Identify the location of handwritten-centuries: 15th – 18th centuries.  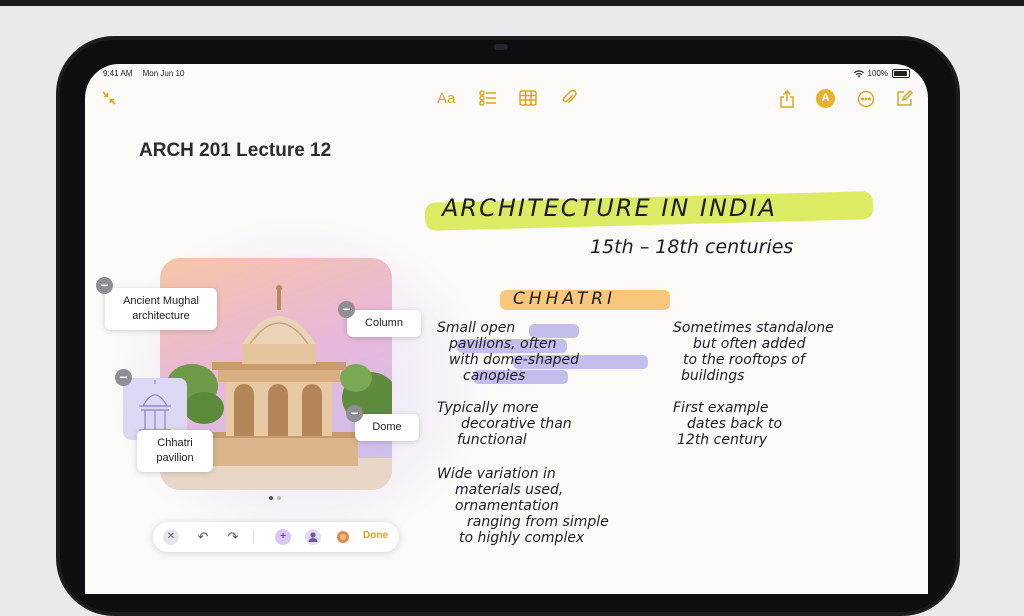
(692, 247).